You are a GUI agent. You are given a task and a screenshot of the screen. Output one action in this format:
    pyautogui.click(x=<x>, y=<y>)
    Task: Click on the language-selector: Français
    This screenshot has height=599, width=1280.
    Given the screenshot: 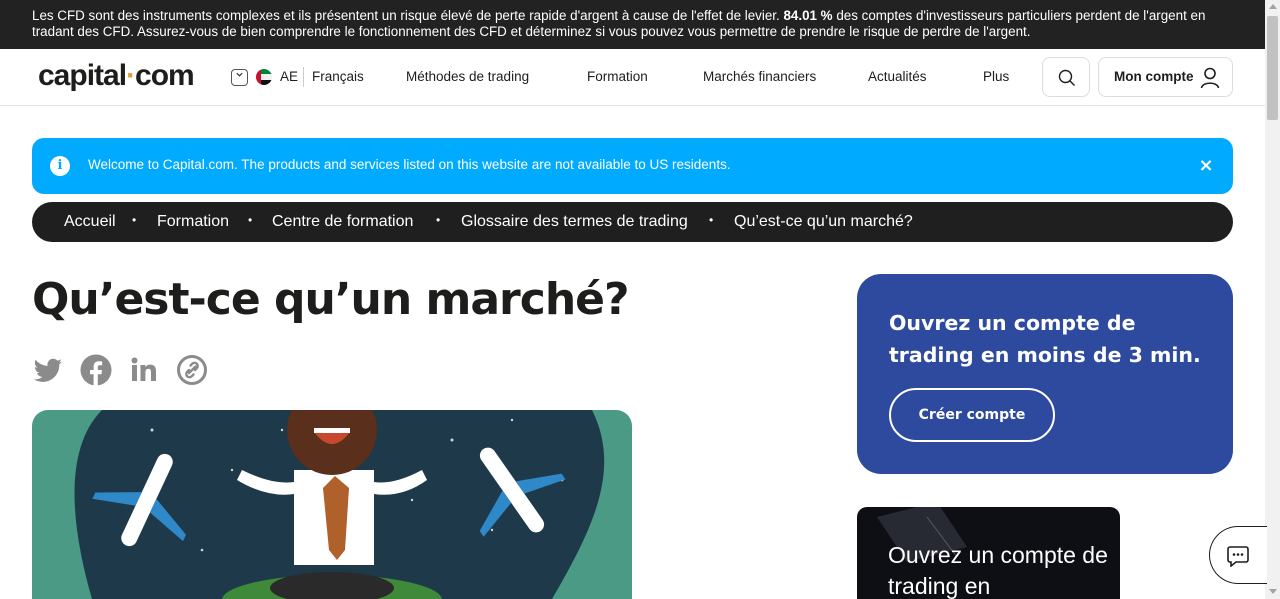 What is the action you would take?
    pyautogui.click(x=338, y=76)
    